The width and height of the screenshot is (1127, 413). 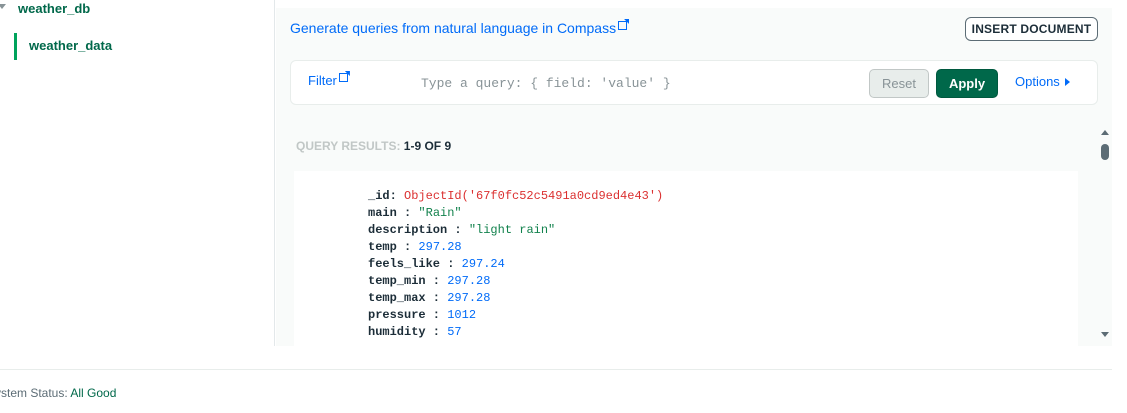 I want to click on document-field-row: main : "Rain", so click(x=515, y=213).